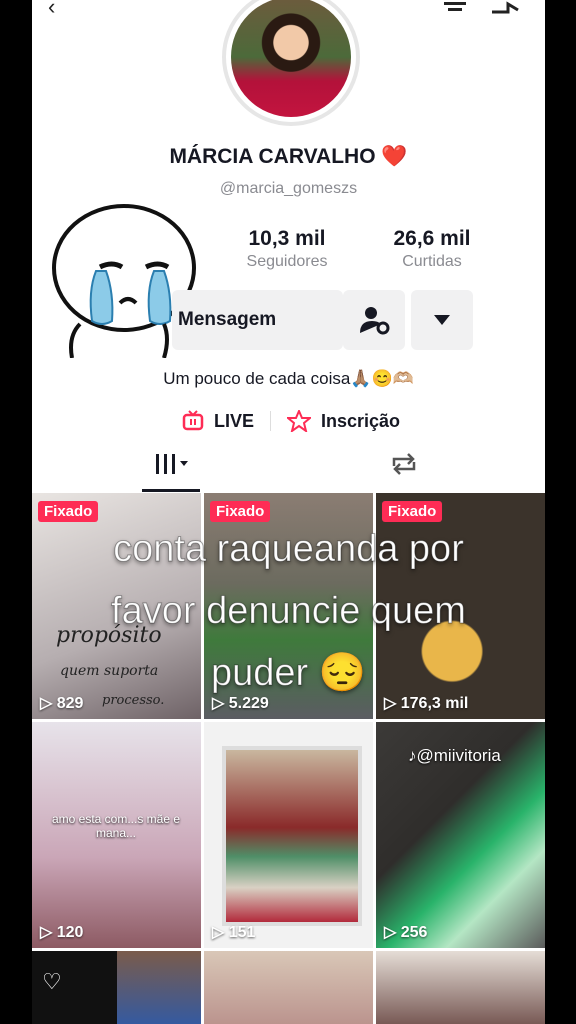  Describe the element at coordinates (116, 987) in the screenshot. I see `video-thumbnail: ♡` at that location.